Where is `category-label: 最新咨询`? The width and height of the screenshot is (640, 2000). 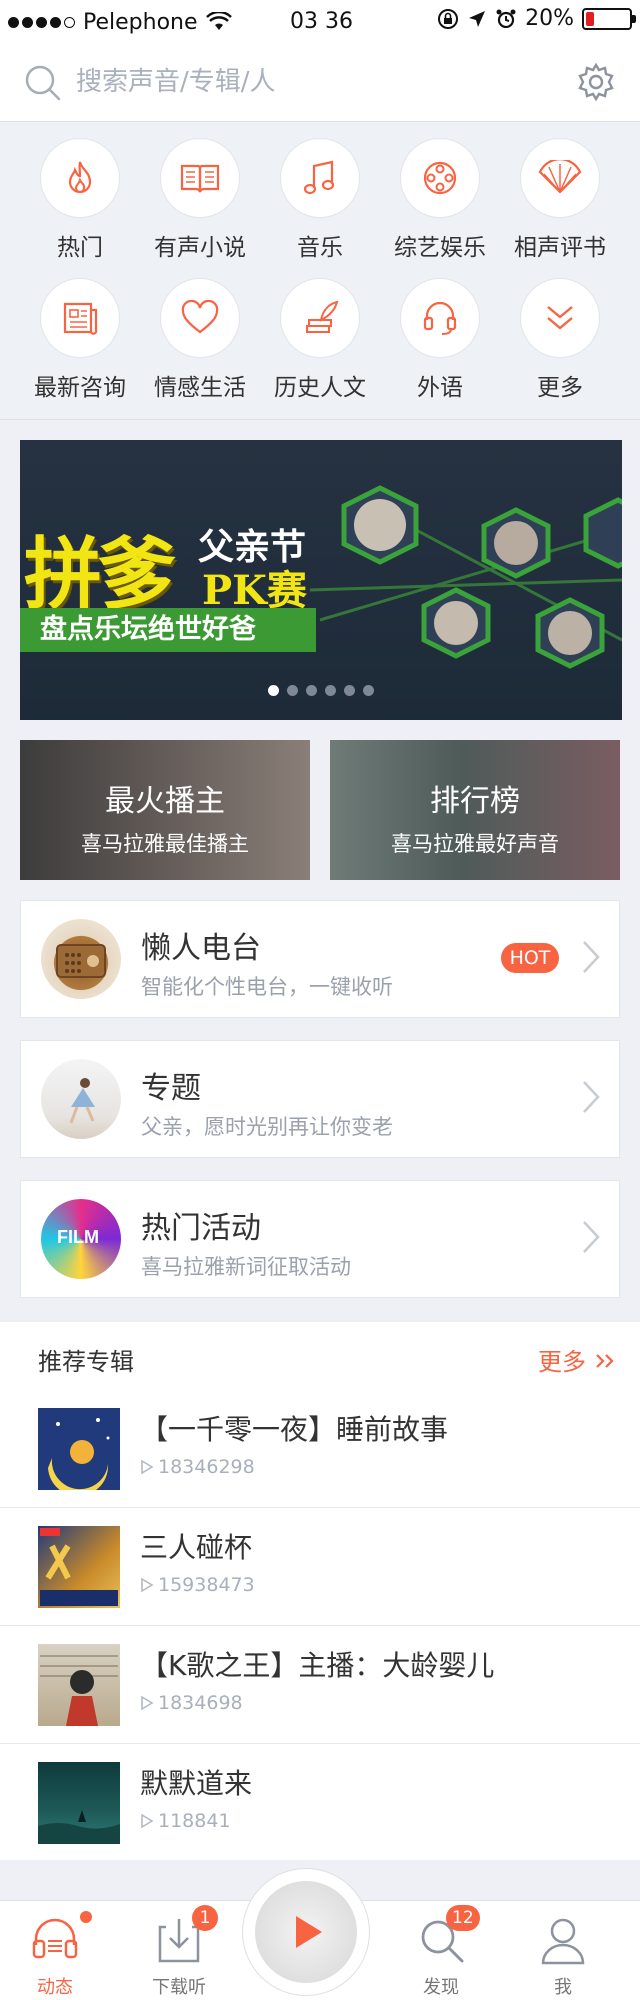
category-label: 最新咨询 is located at coordinates (80, 388).